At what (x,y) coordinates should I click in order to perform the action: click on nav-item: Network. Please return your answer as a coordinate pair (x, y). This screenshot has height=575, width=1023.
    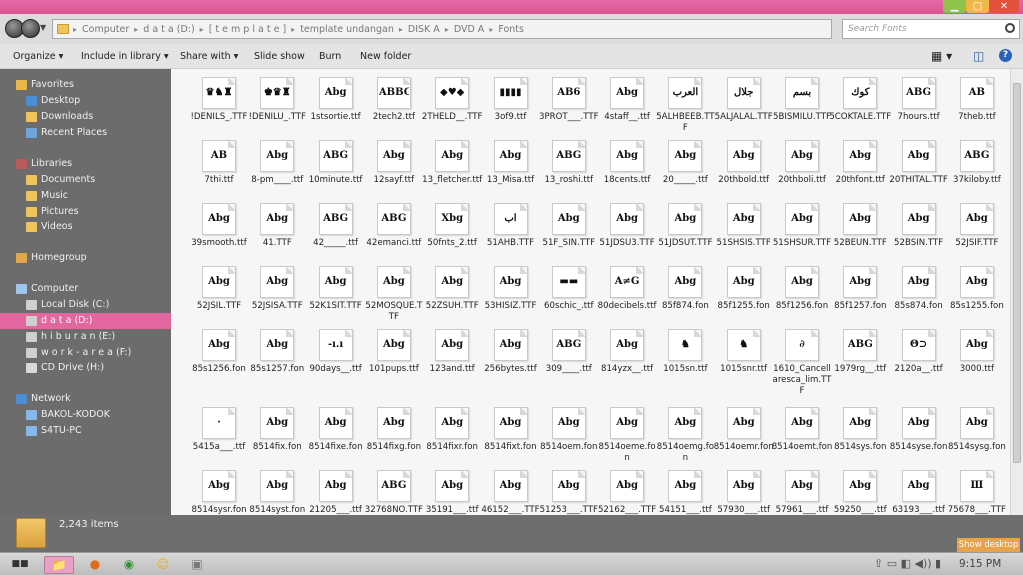
    Looking at the image, I should click on (85, 399).